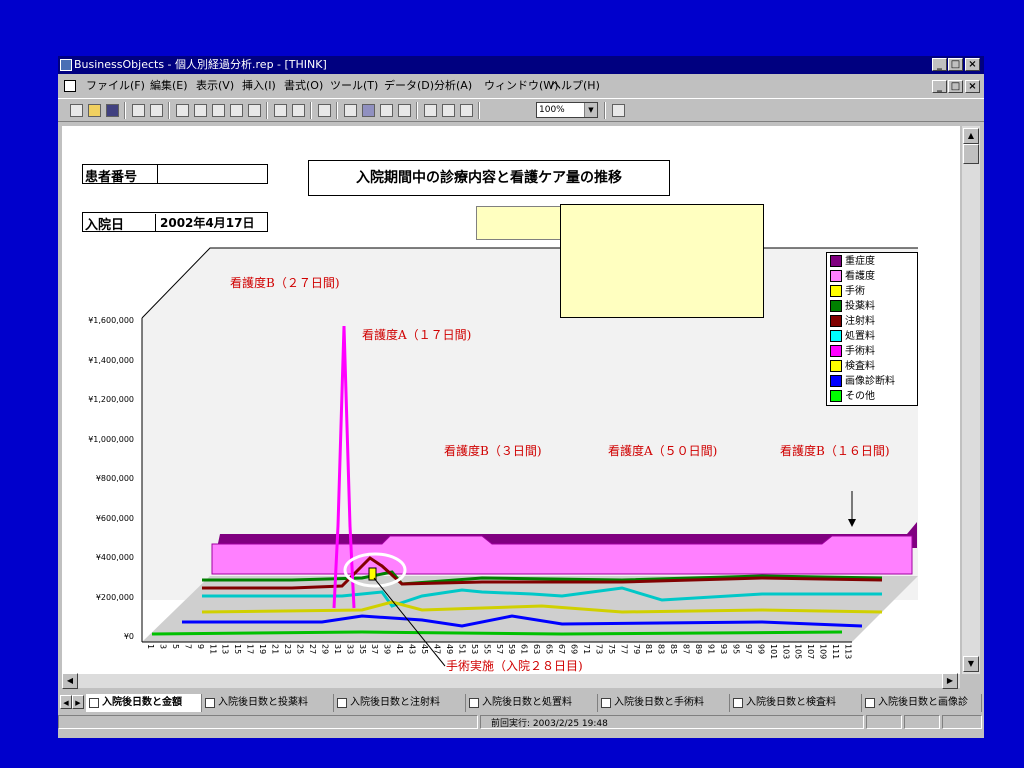 Image resolution: width=1024 pixels, height=768 pixels. I want to click on legend-item: その他, so click(852, 397).